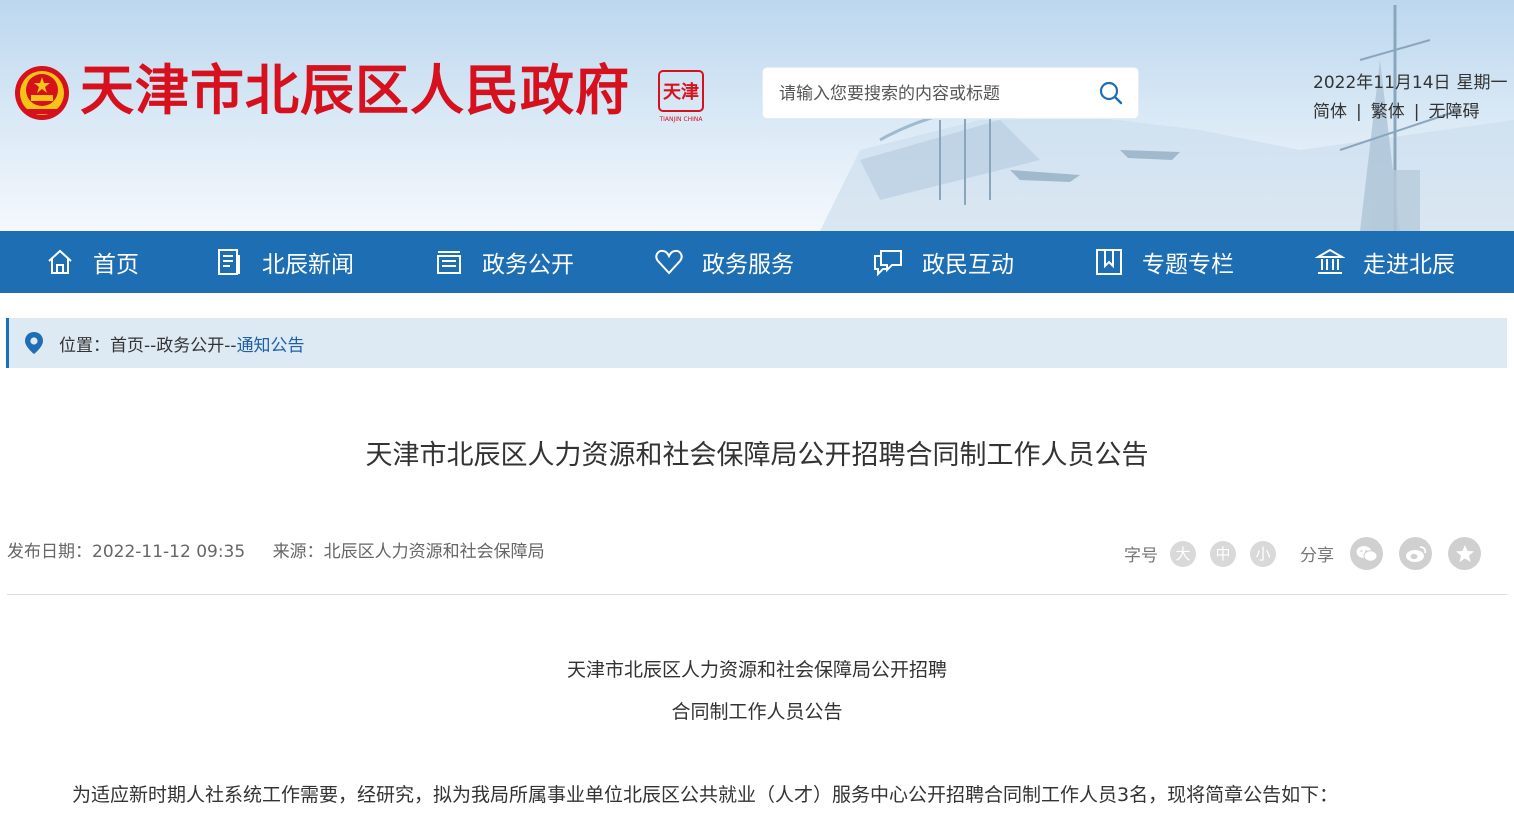 The height and width of the screenshot is (821, 1514). I want to click on source-name: 北辰区人力资源和社会保障局, so click(434, 552).